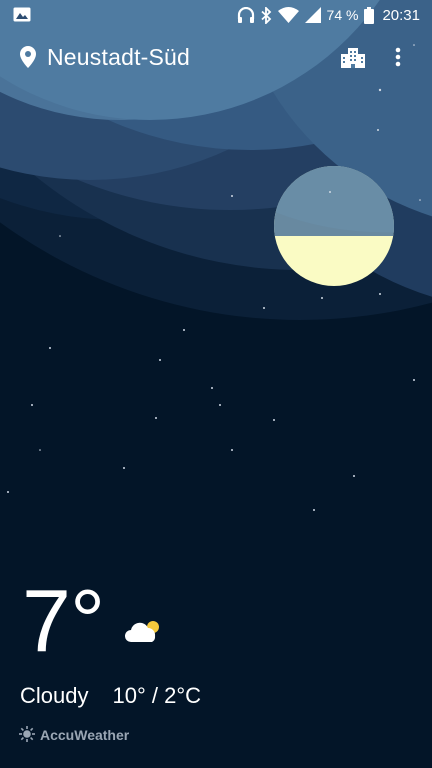 Image resolution: width=432 pixels, height=768 pixels. What do you see at coordinates (288, 15) in the screenshot?
I see `wifi-icon` at bounding box center [288, 15].